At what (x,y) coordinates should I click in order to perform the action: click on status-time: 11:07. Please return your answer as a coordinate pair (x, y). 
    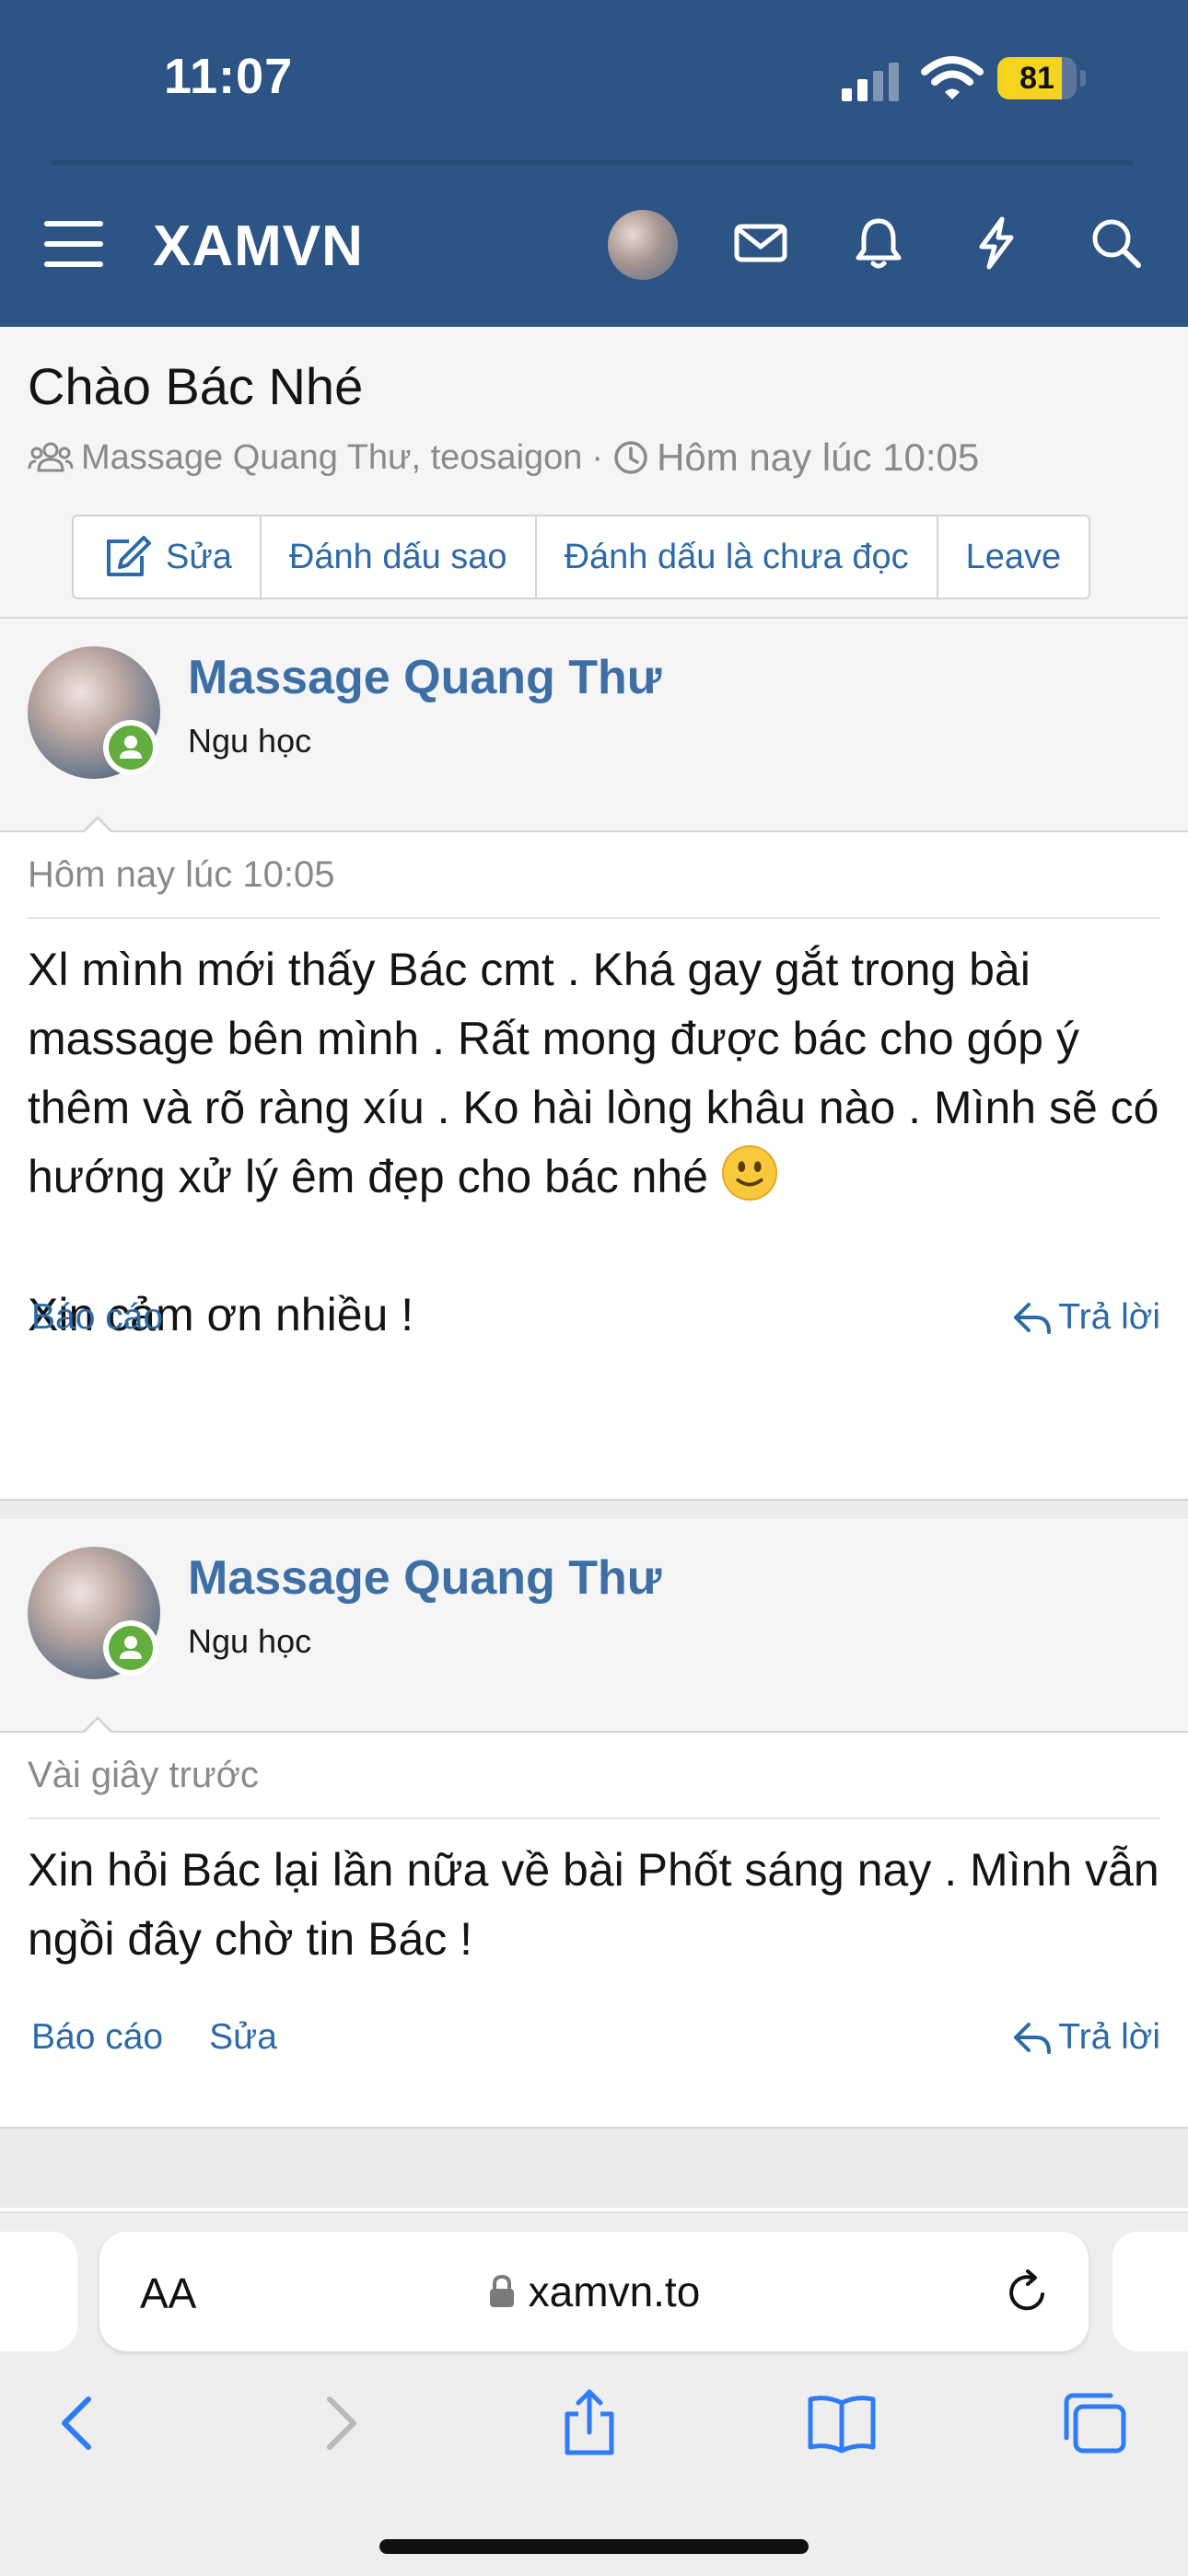
    Looking at the image, I should click on (229, 76).